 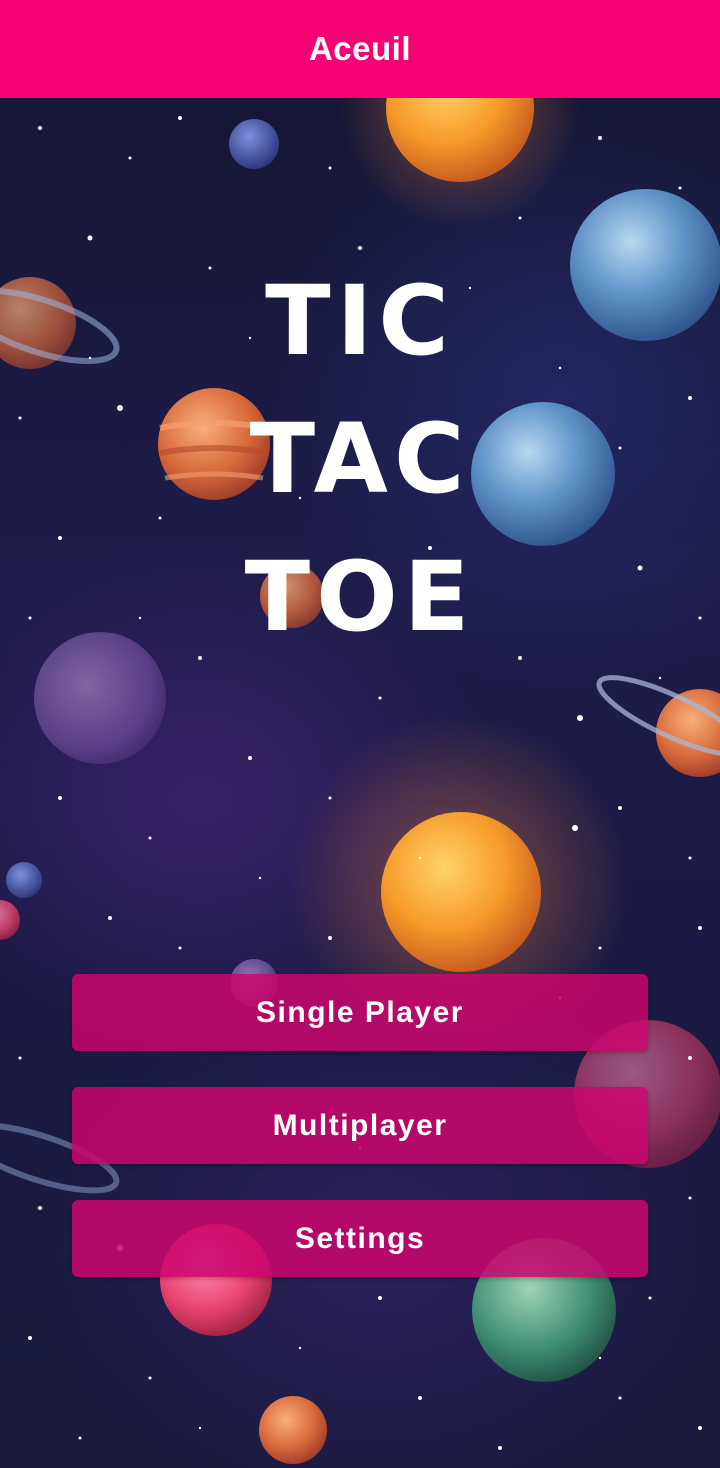 I want to click on multiplayer-button: Multiplayer, so click(x=360, y=1125).